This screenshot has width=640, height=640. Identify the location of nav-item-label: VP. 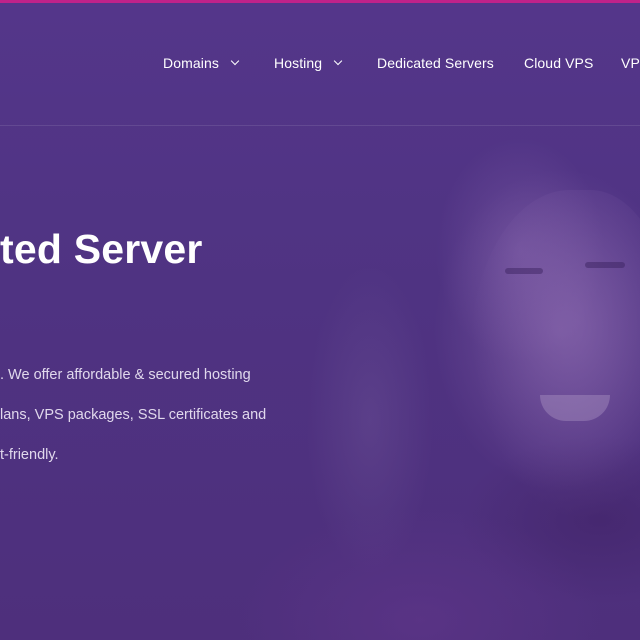
(630, 63).